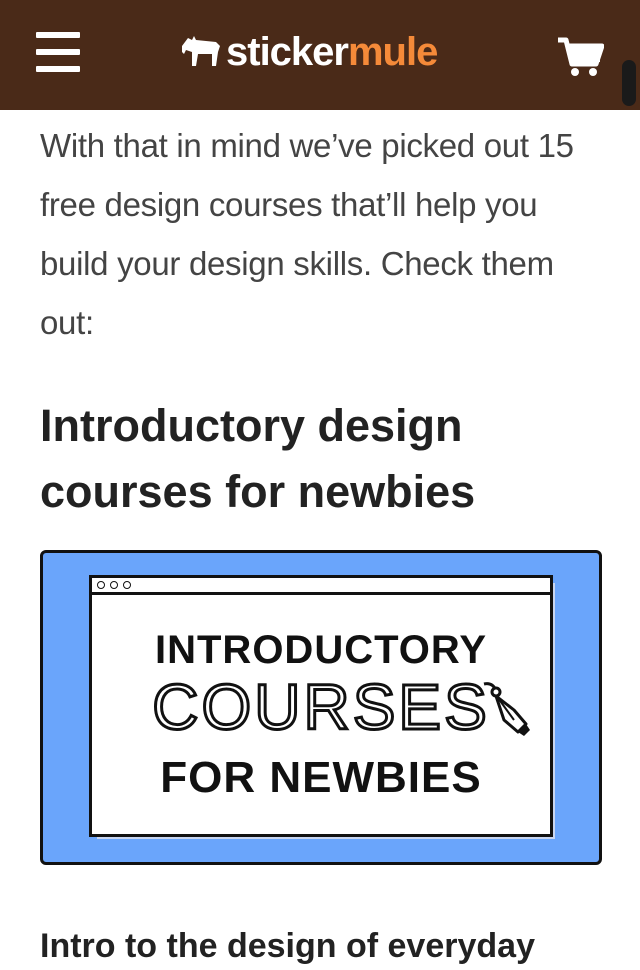 This screenshot has height=970, width=640. I want to click on window-title-bar, so click(321, 586).